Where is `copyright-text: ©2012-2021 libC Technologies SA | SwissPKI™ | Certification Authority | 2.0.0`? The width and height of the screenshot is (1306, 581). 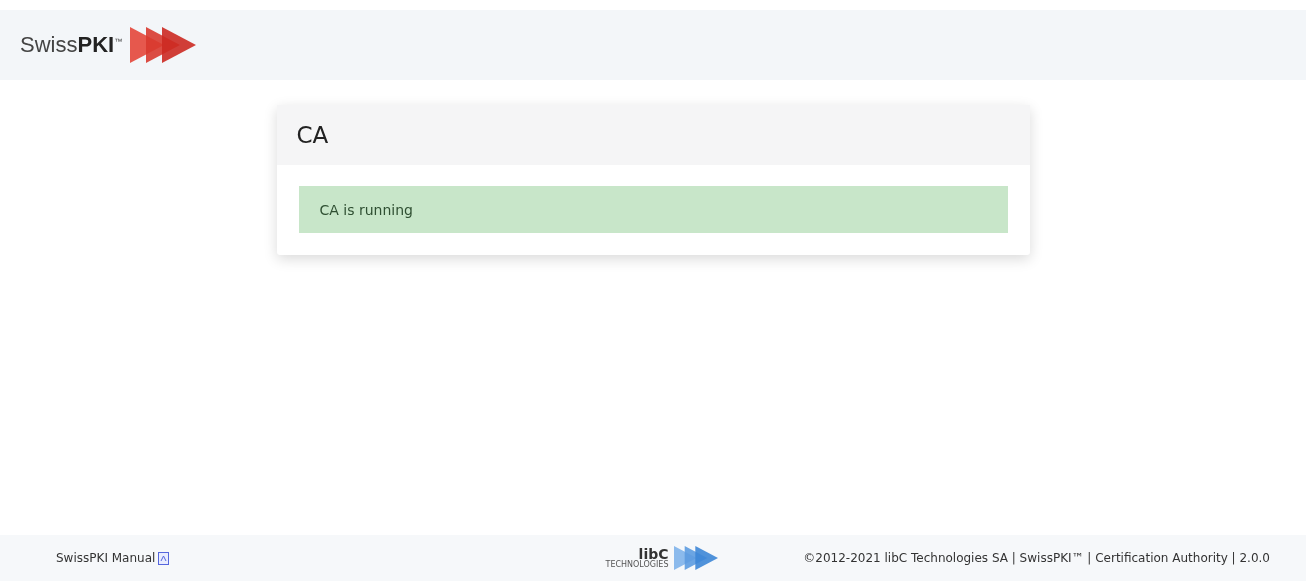 copyright-text: ©2012-2021 libC Technologies SA | SwissPKI™ | Certification Authority | 2.0.0 is located at coordinates (1036, 558).